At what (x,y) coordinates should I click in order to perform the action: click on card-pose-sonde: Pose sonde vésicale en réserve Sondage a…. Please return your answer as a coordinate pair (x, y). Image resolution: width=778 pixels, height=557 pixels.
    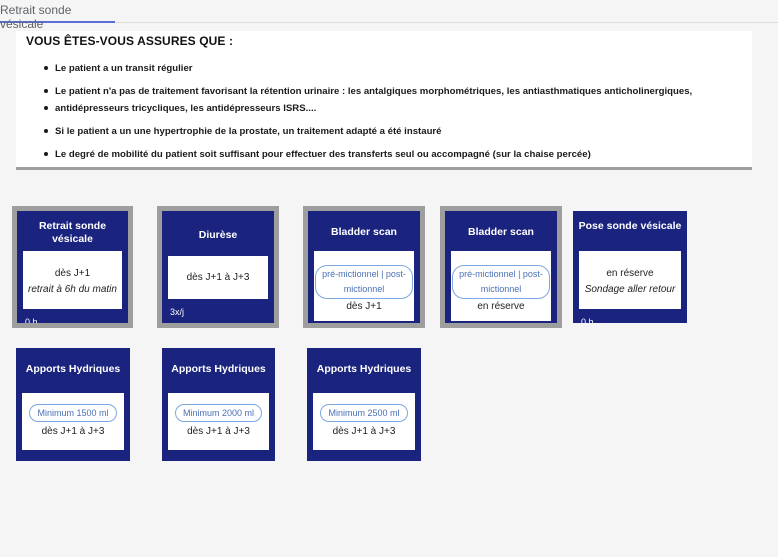
    Looking at the image, I should click on (630, 267).